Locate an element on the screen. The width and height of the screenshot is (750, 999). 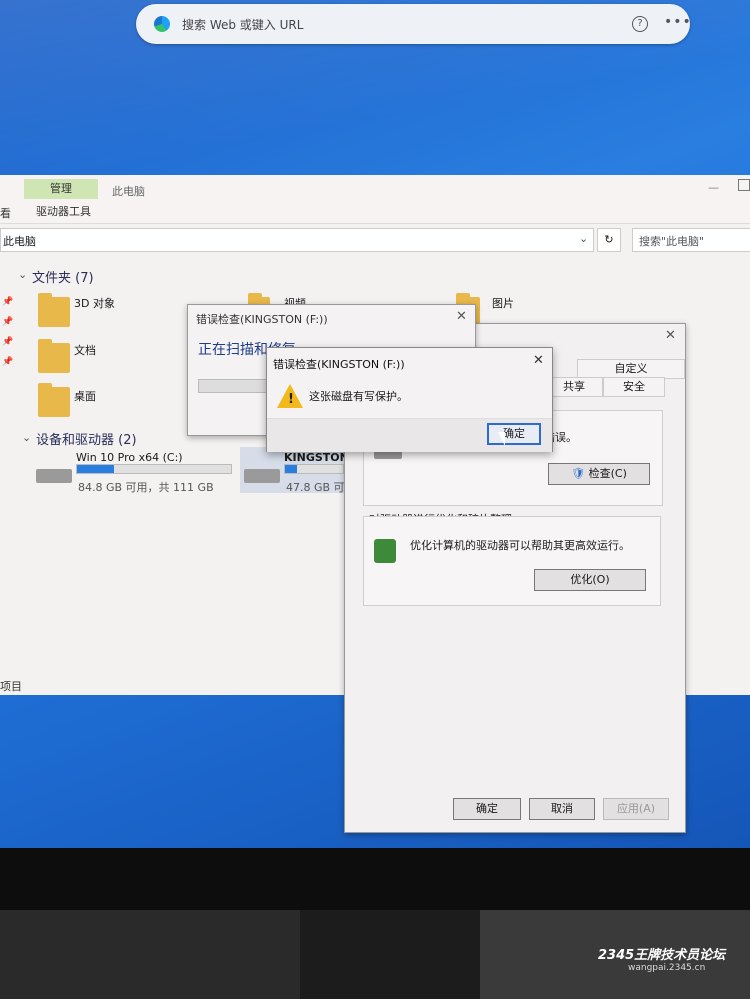
defrag-icon is located at coordinates (385, 551).